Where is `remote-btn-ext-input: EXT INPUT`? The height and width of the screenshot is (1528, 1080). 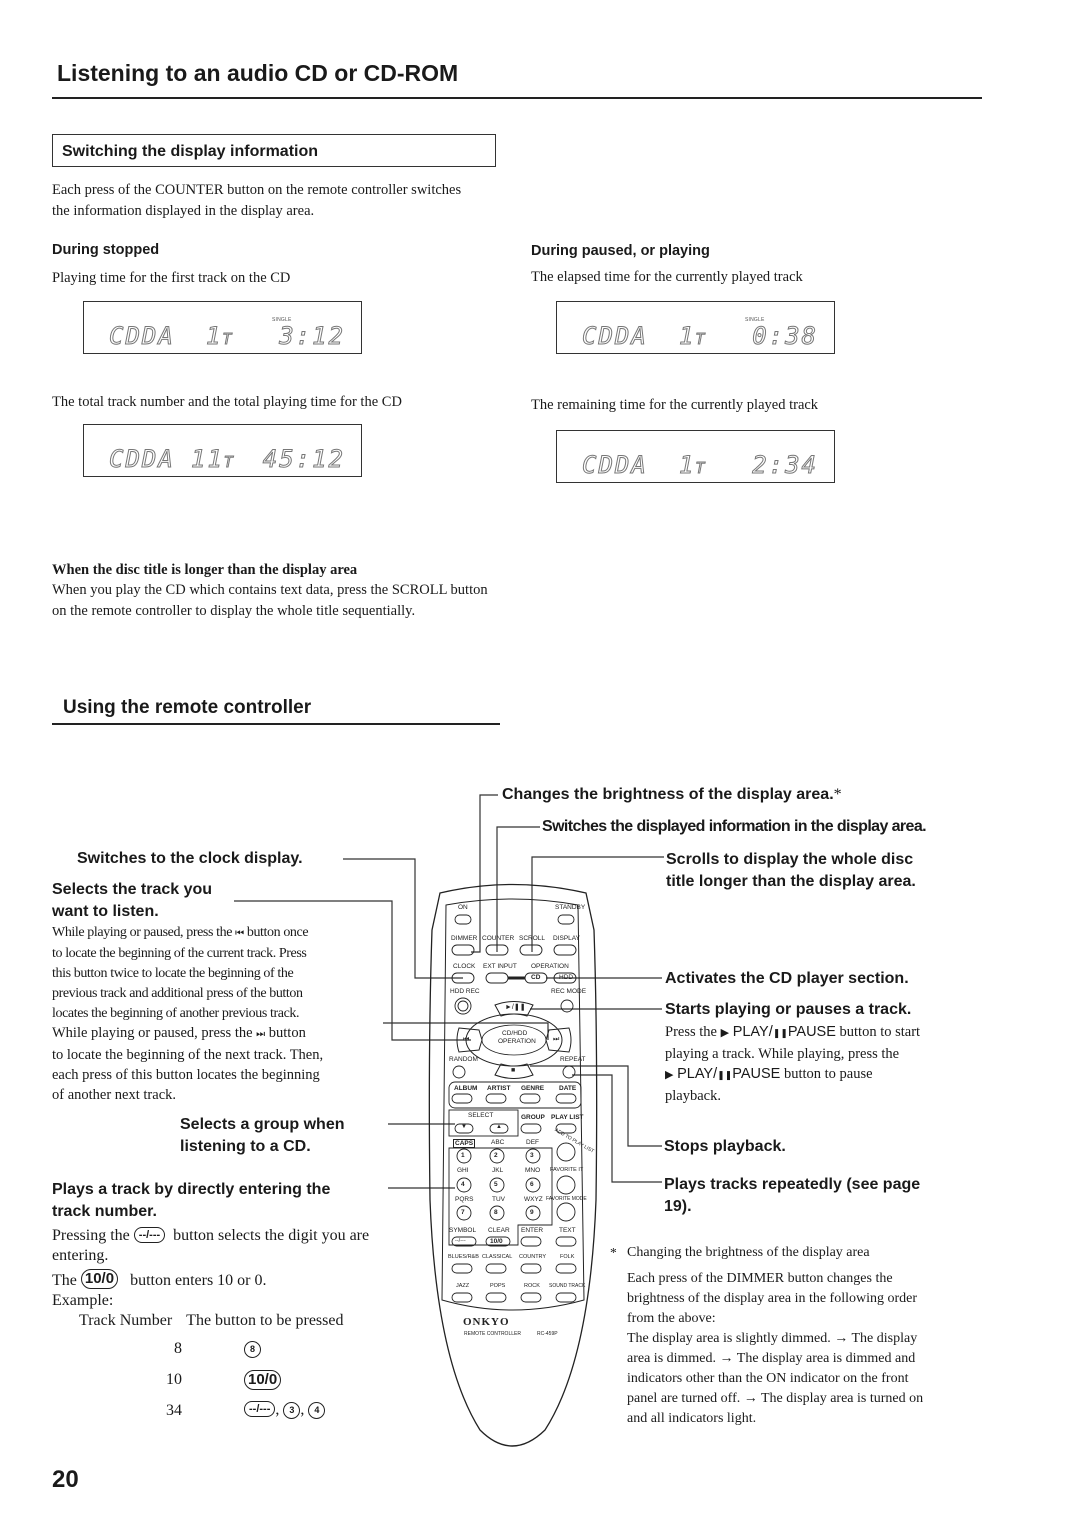 remote-btn-ext-input: EXT INPUT is located at coordinates (500, 966).